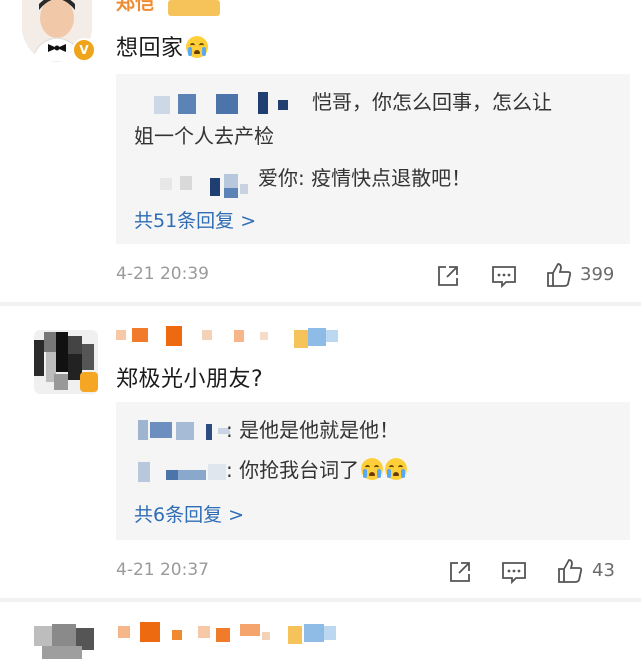 The image size is (641, 659). I want to click on comment-text: 想回家, so click(162, 46).